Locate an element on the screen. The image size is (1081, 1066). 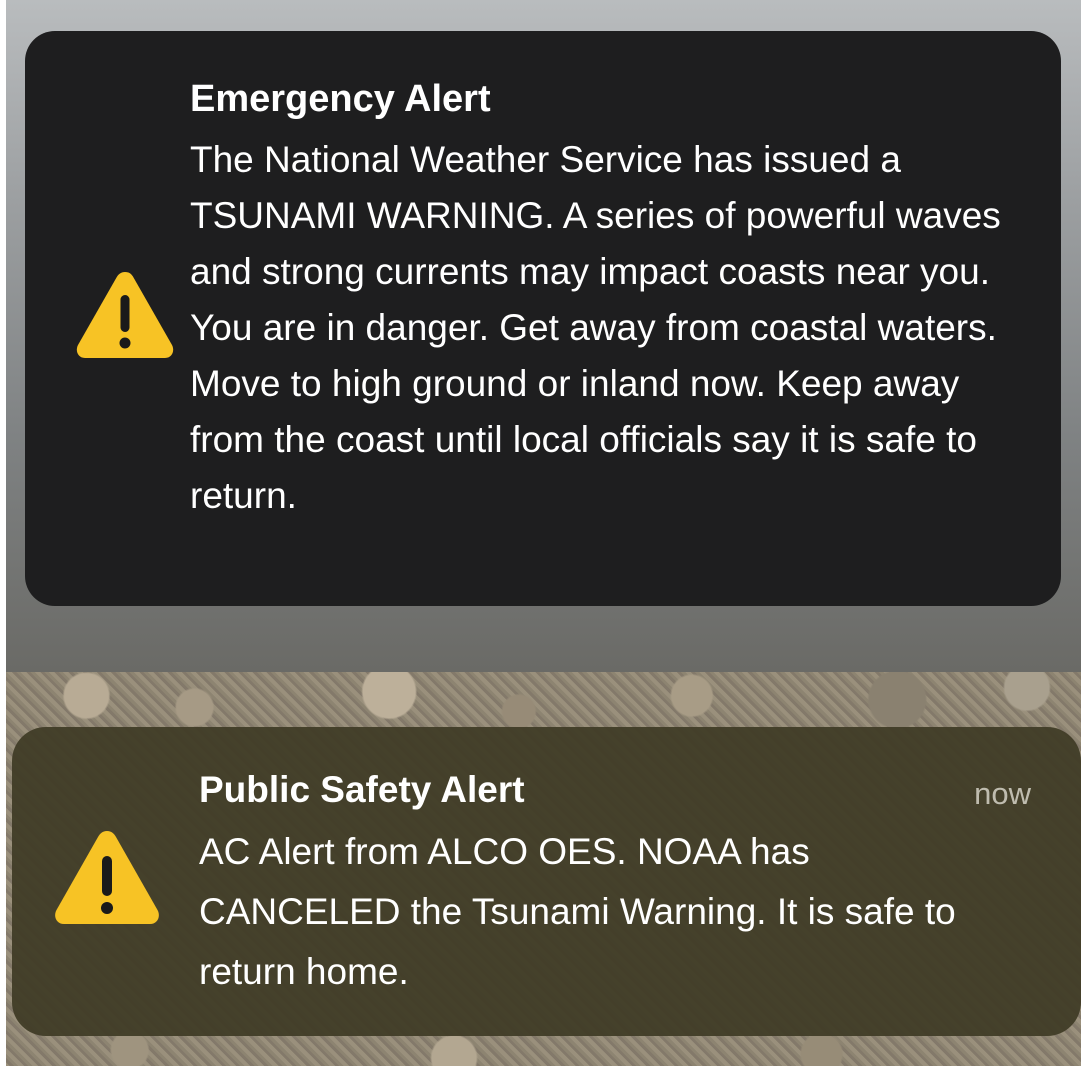
alert-timestamp: now is located at coordinates (1002, 793).